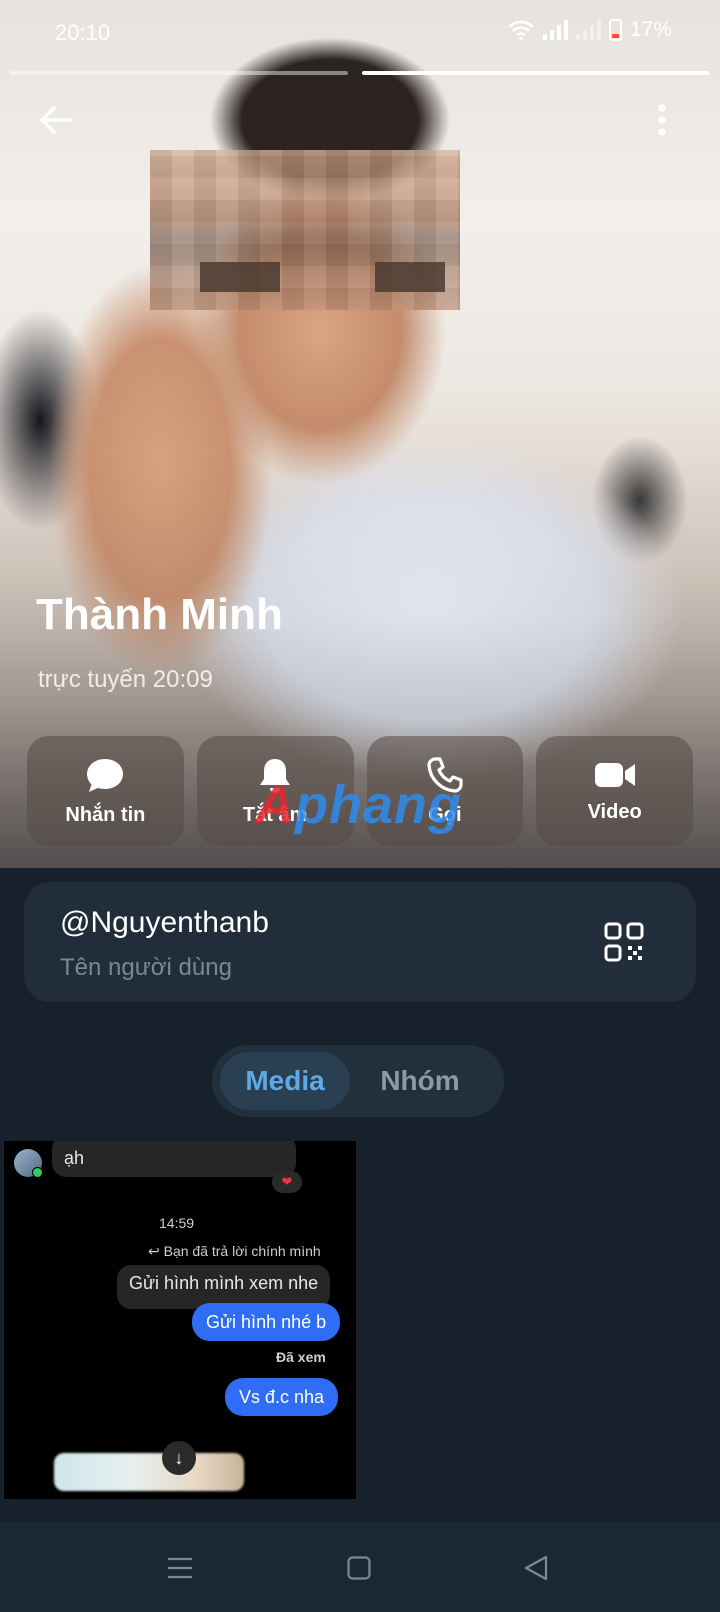  Describe the element at coordinates (588, 30) in the screenshot. I see `signal-nosim-icon` at that location.